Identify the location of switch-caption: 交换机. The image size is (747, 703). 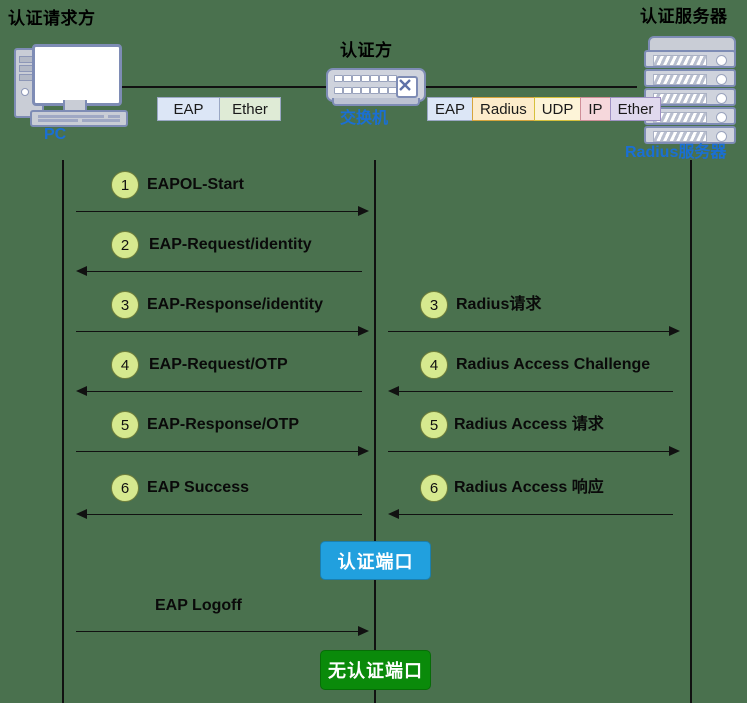
(364, 118).